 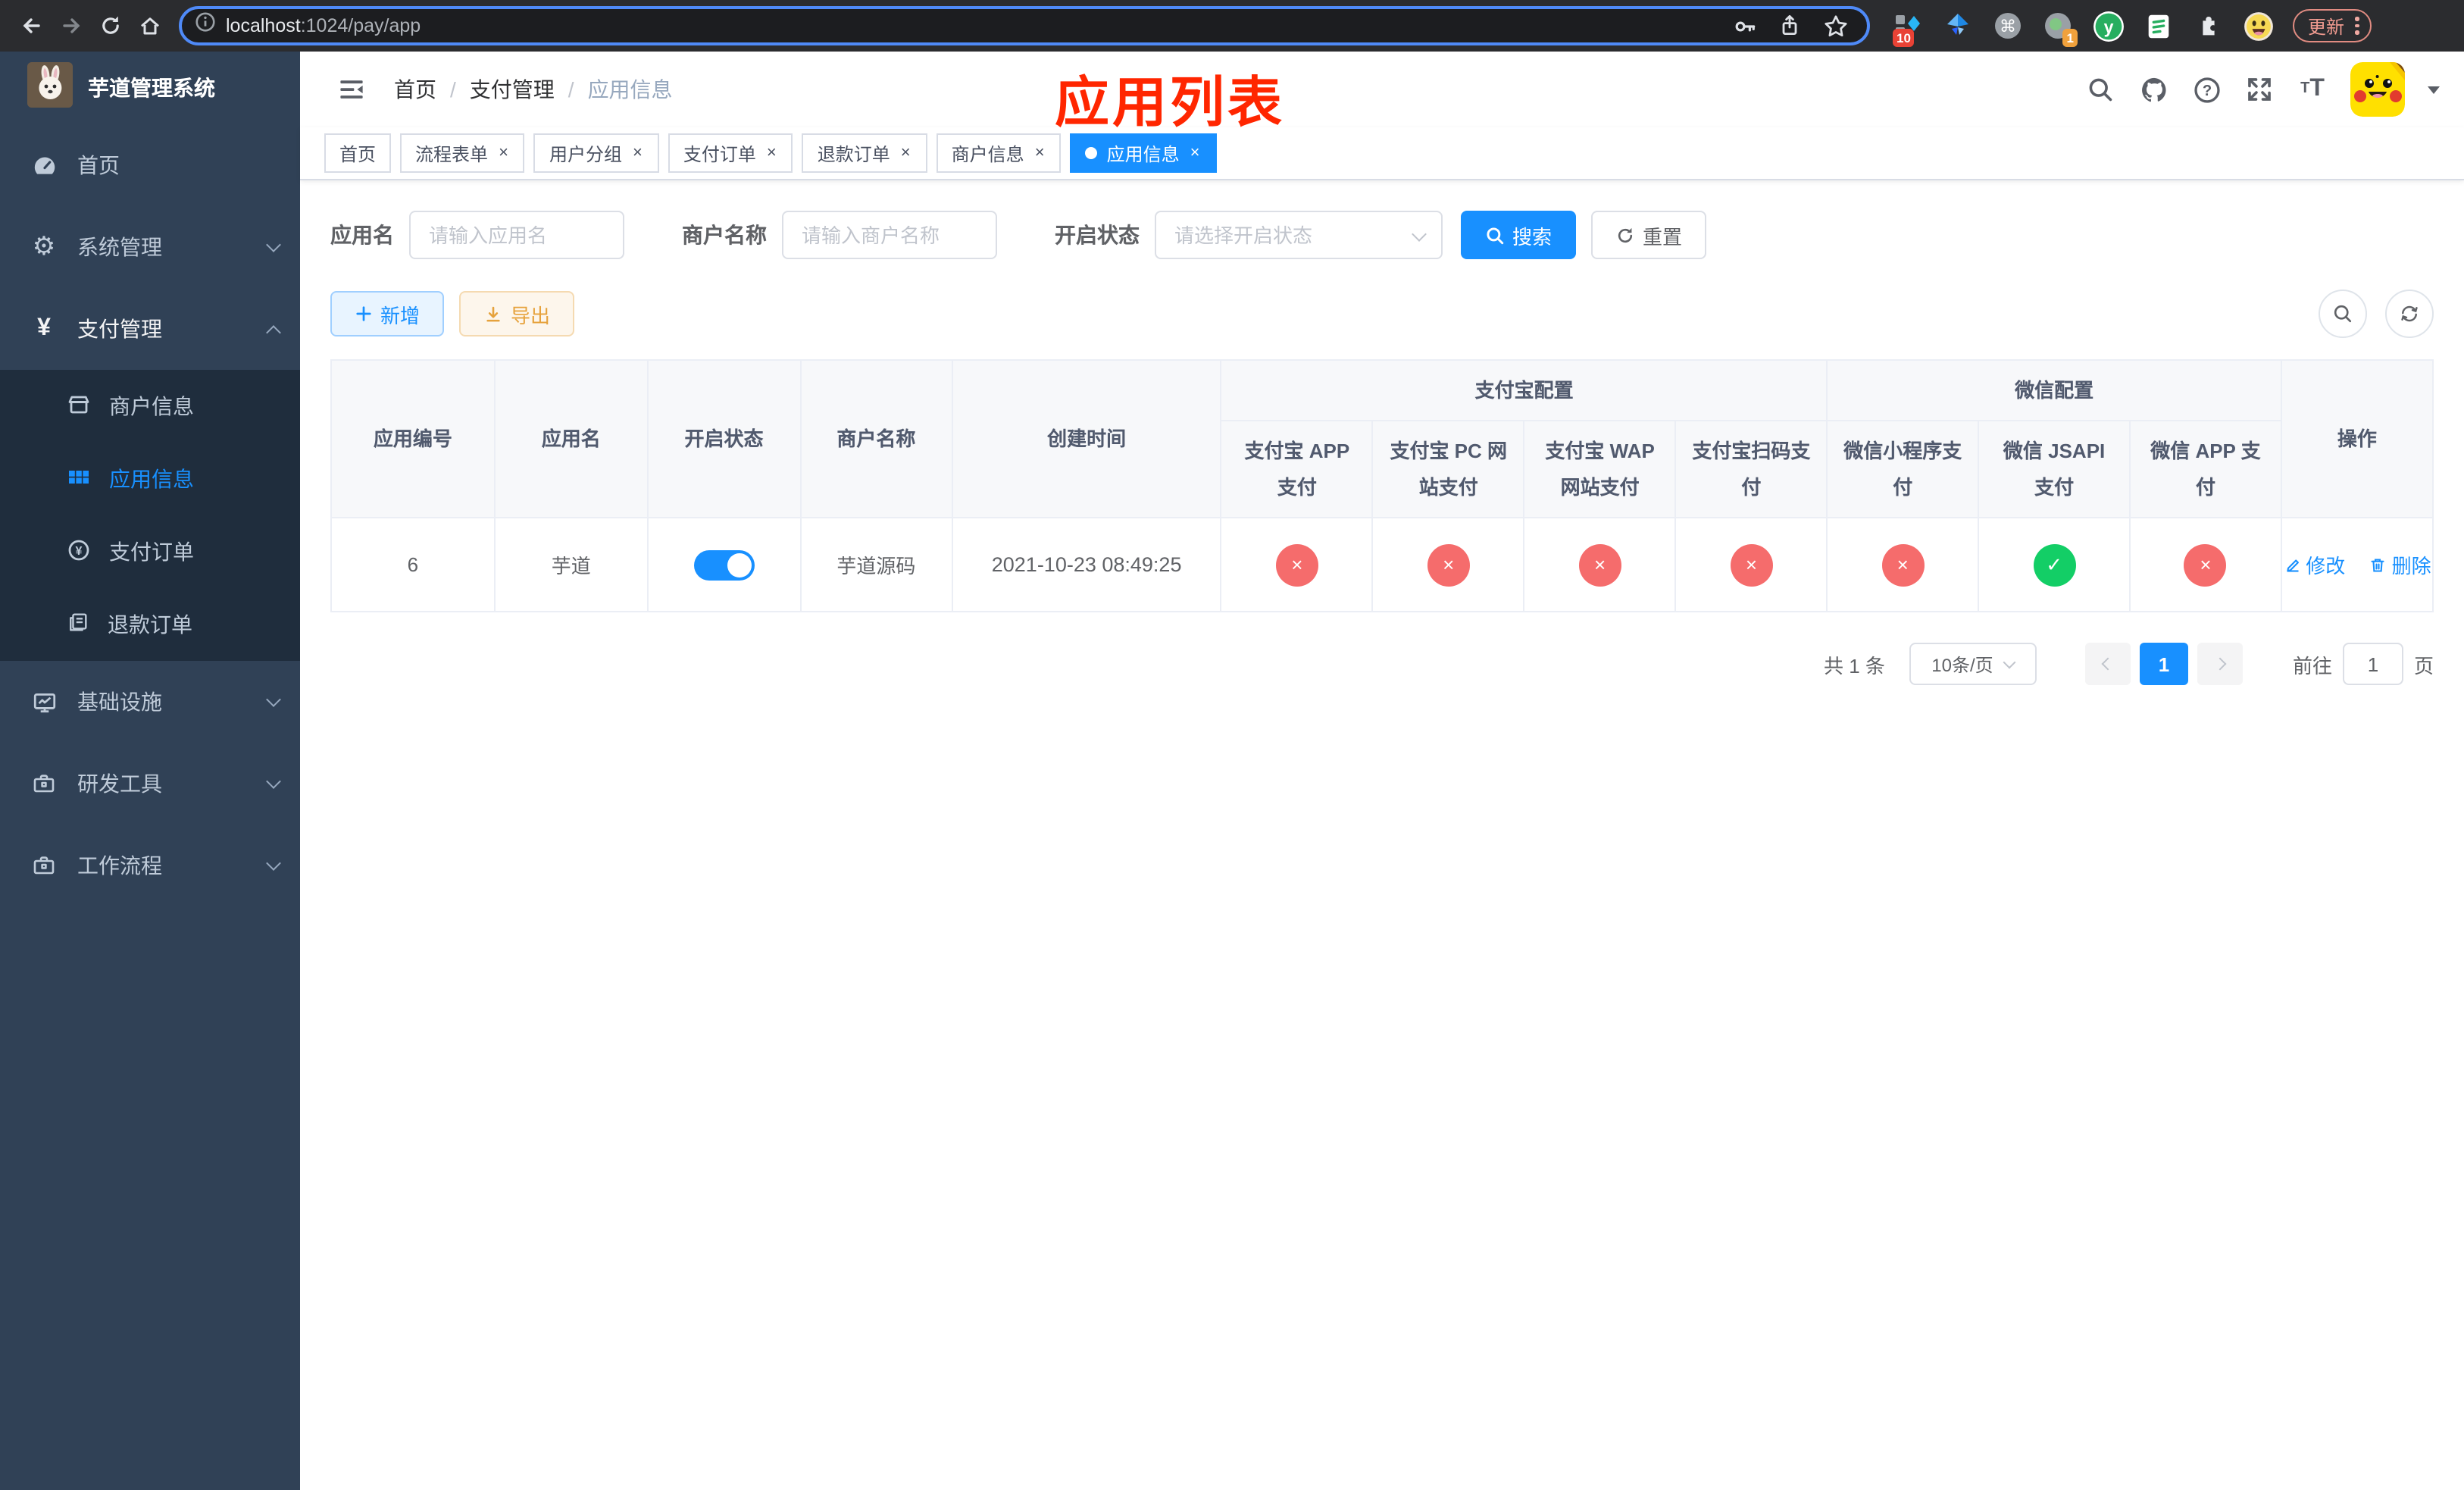 What do you see at coordinates (415, 89) in the screenshot?
I see `breadcrumb-home: 首页` at bounding box center [415, 89].